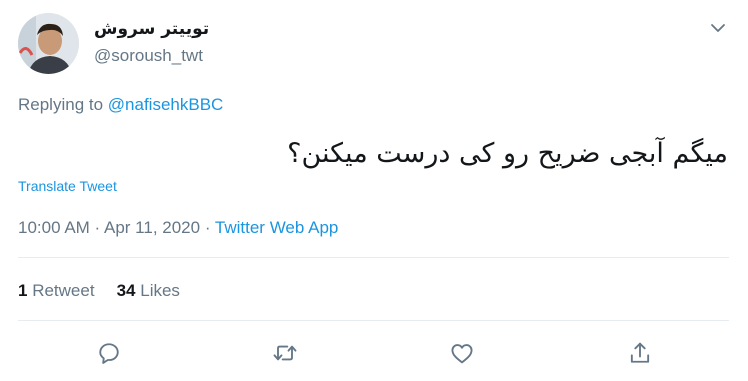 The image size is (748, 381). I want to click on replying-prefix: Replying to, so click(63, 104).